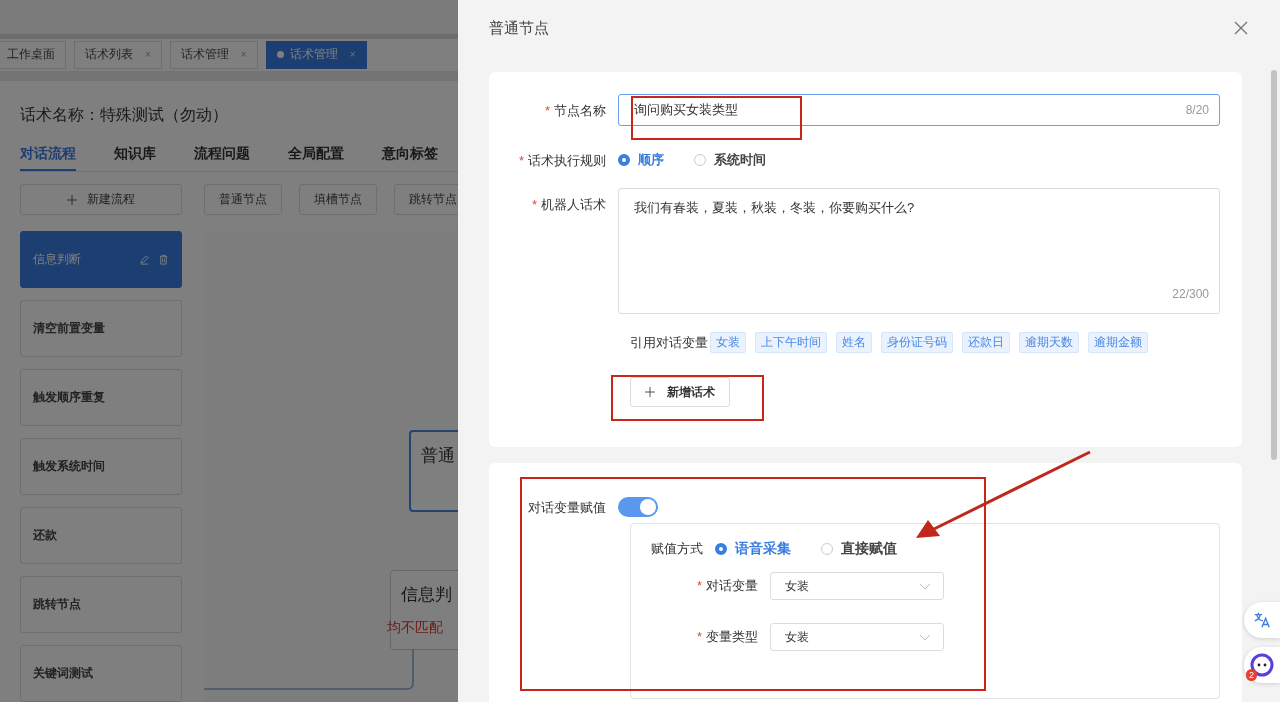  I want to click on field-label: 变量类型, so click(732, 636).